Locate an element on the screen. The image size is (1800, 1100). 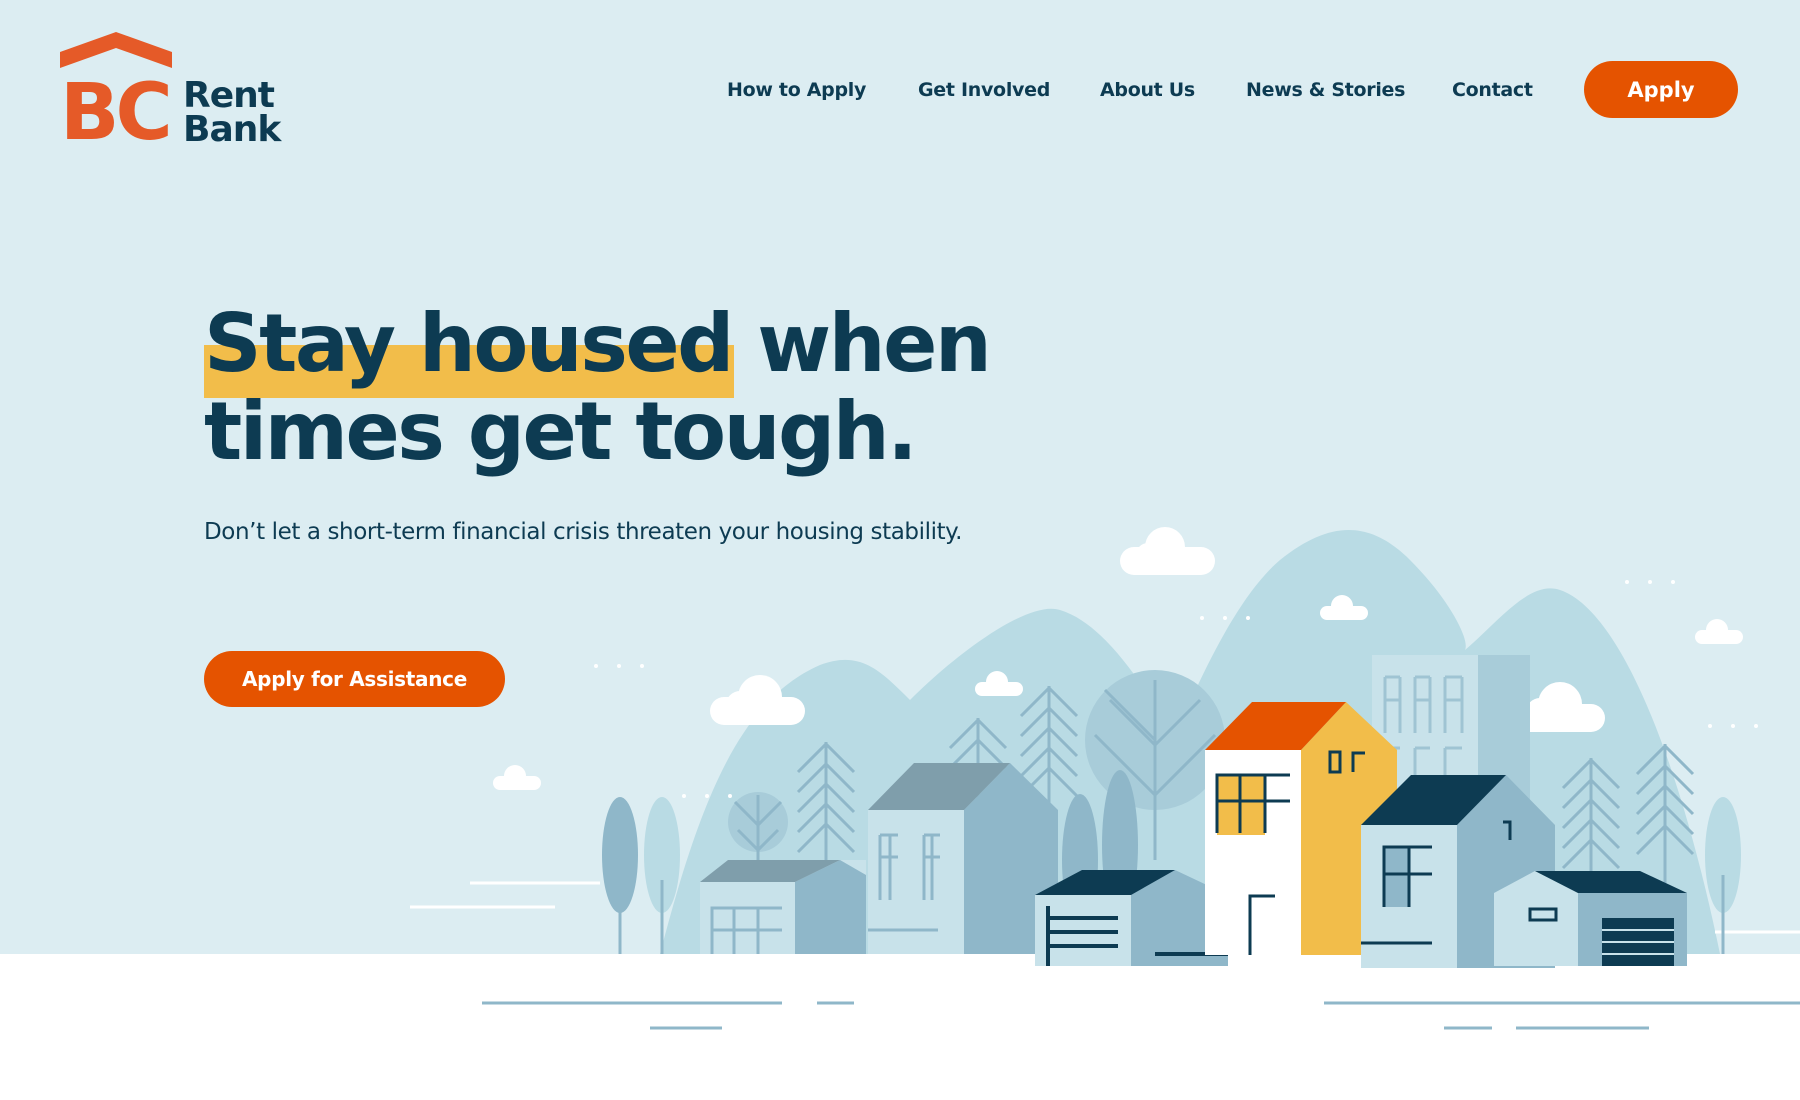
headline-line-1: Stay housed when is located at coordinates (598, 347).